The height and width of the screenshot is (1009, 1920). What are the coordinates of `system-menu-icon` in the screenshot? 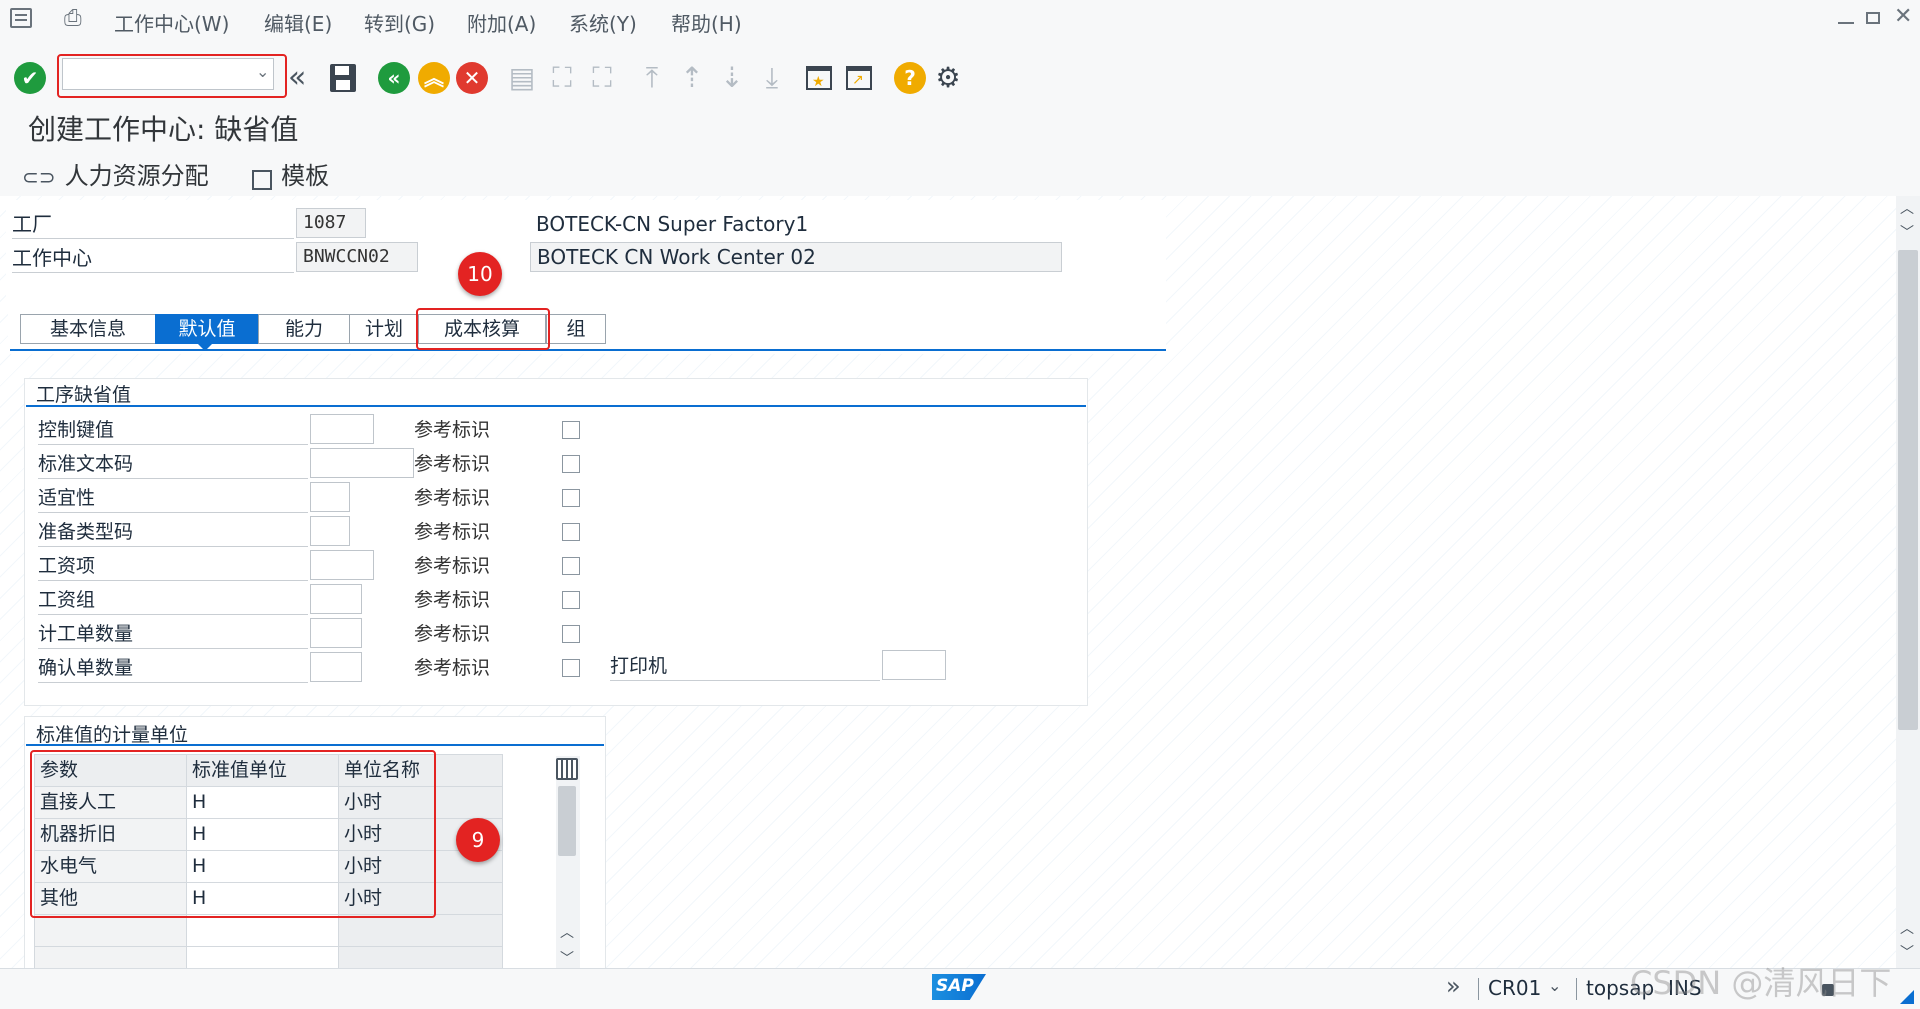 It's located at (21, 18).